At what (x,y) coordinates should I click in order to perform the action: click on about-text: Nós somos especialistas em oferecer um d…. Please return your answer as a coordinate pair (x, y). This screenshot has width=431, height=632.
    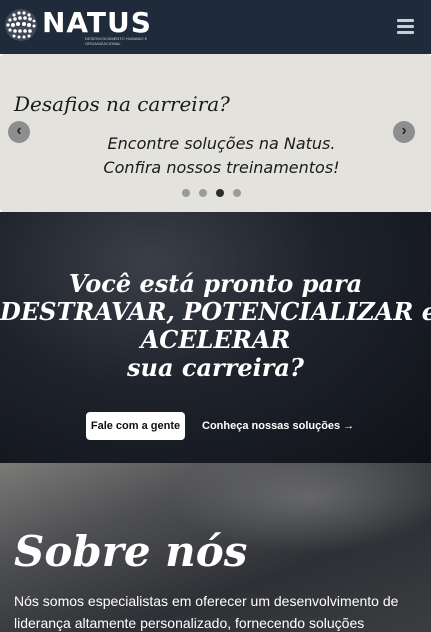
    Looking at the image, I should click on (206, 612).